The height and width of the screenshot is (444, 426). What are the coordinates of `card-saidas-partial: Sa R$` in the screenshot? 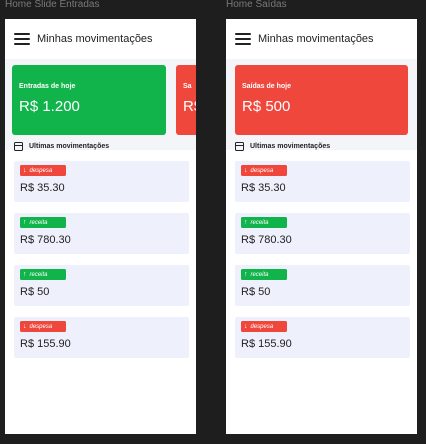 It's located at (186, 100).